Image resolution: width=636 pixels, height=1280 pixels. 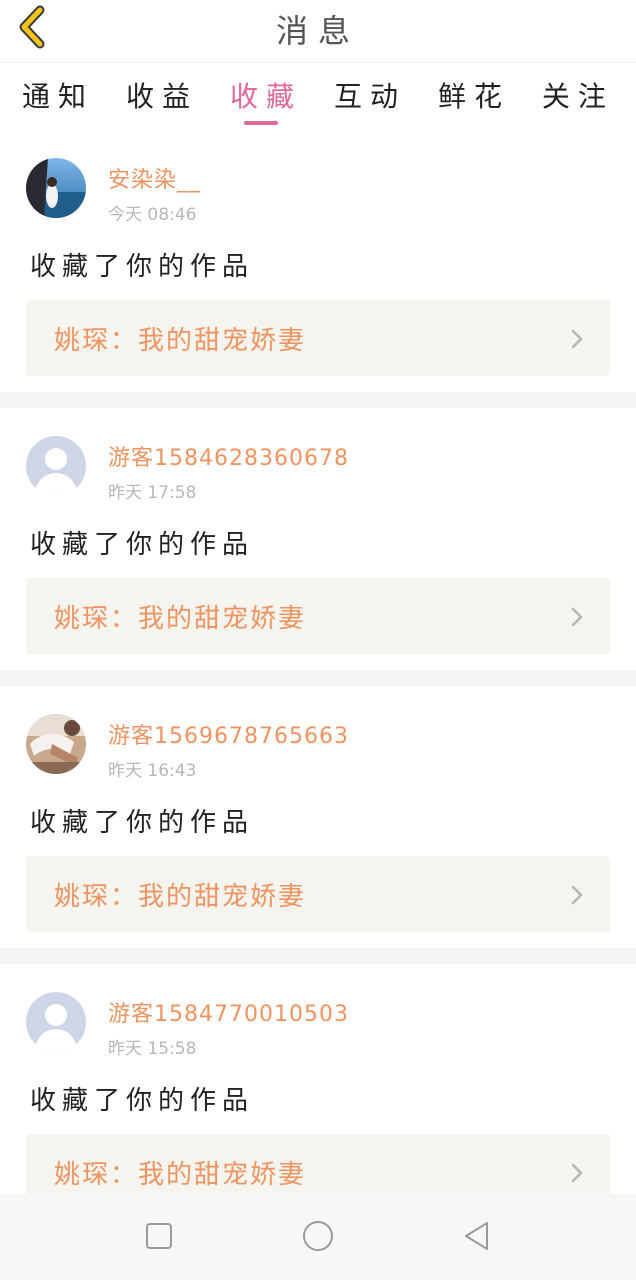 What do you see at coordinates (228, 734) in the screenshot?
I see `username: 游客1569678765663` at bounding box center [228, 734].